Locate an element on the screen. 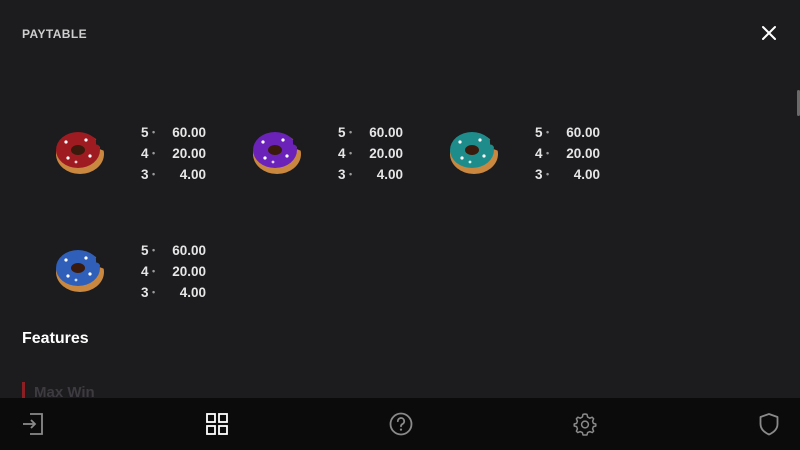  grid-icon is located at coordinates (217, 424).